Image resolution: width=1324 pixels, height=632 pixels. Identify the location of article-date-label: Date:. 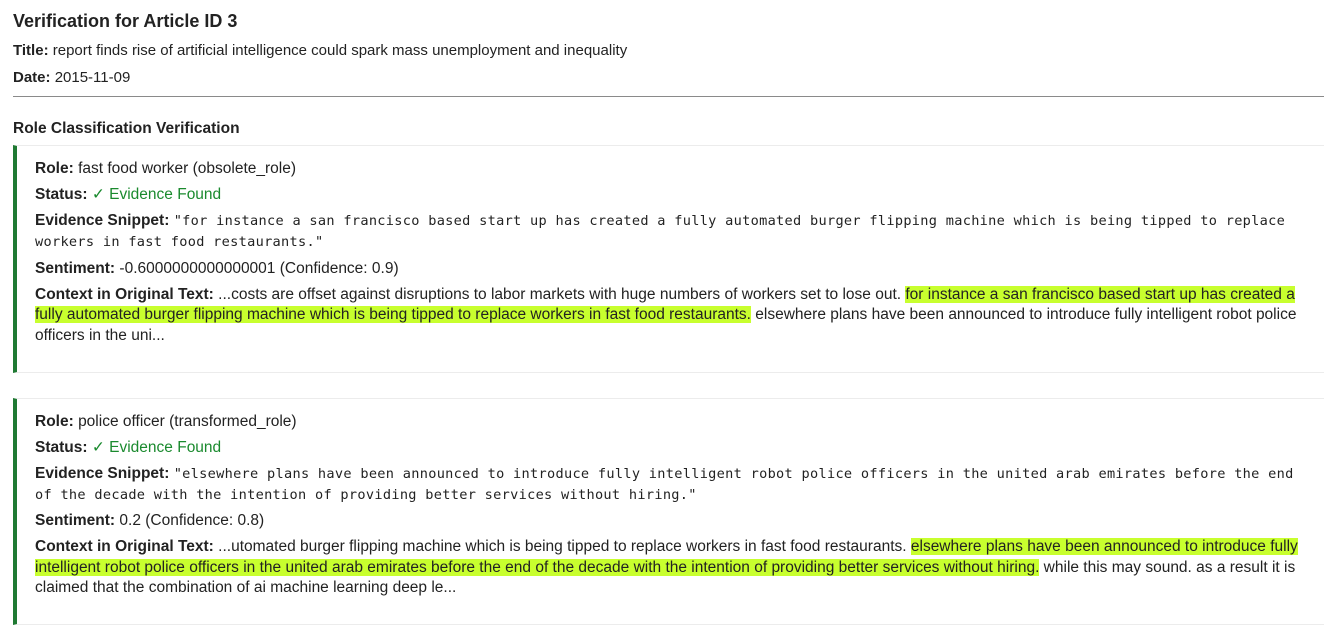
(32, 77).